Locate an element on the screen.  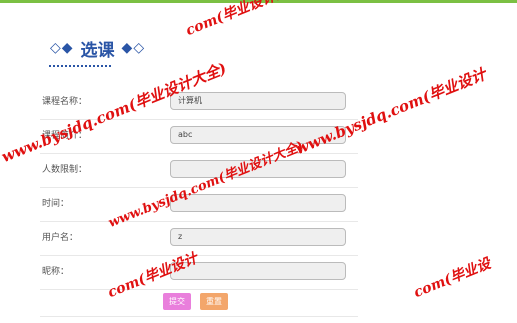
username-label: 用户名： is located at coordinates (60, 238).